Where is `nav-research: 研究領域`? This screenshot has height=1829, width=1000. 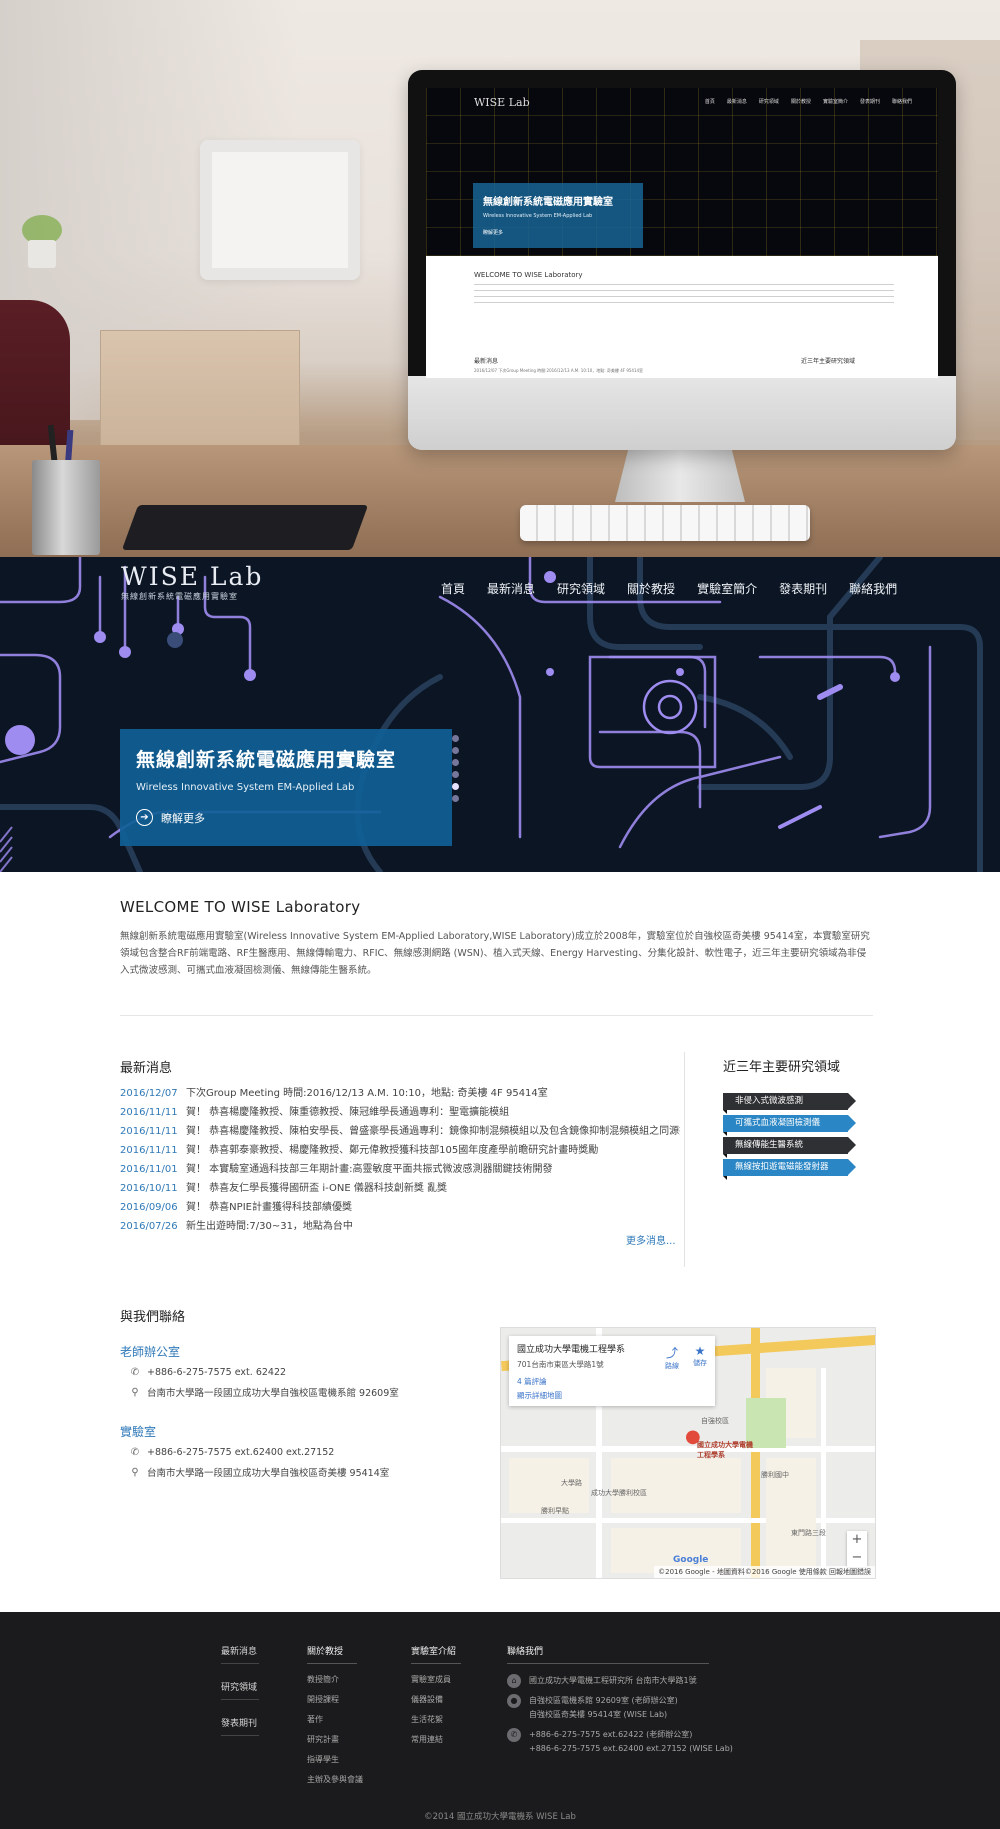 nav-research: 研究領域 is located at coordinates (581, 588).